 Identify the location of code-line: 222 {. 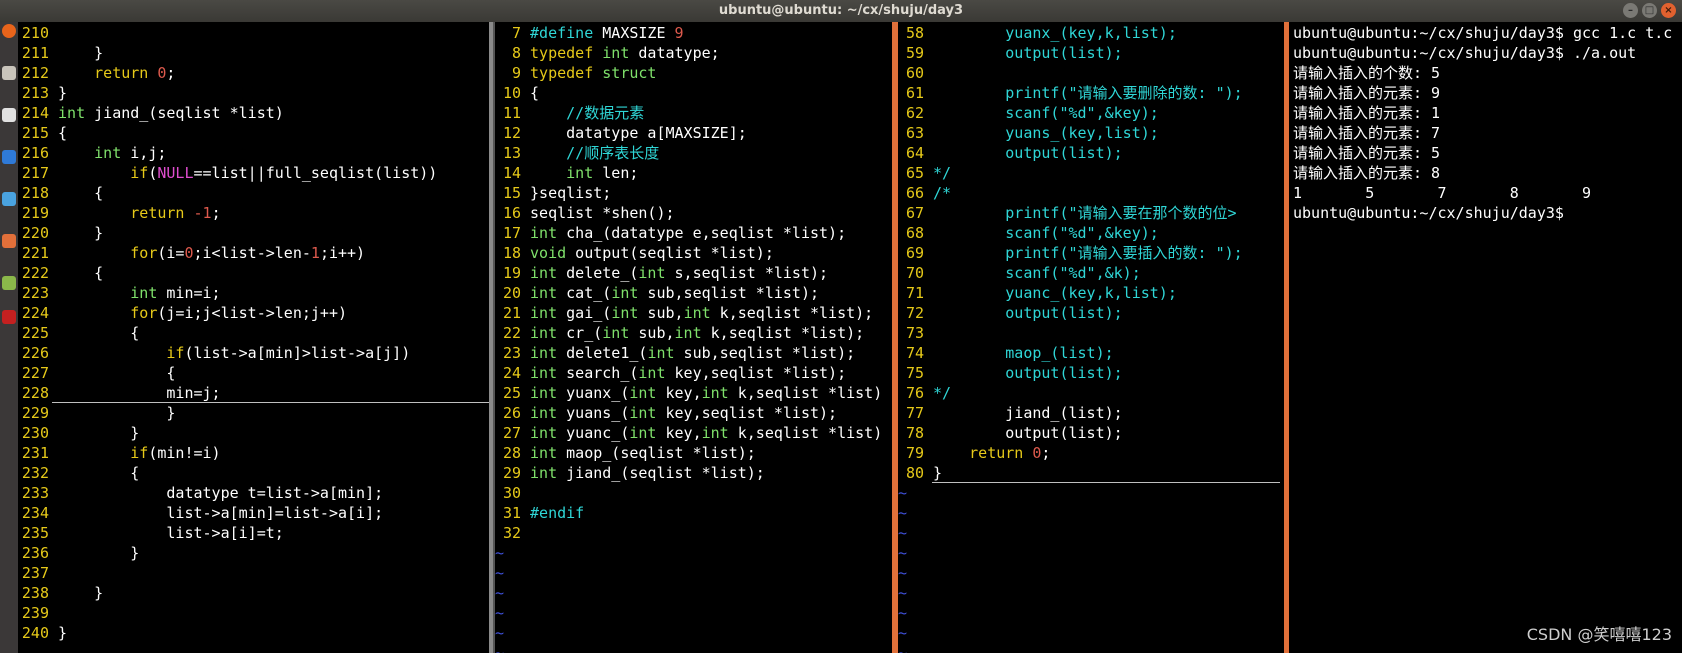
(60, 273).